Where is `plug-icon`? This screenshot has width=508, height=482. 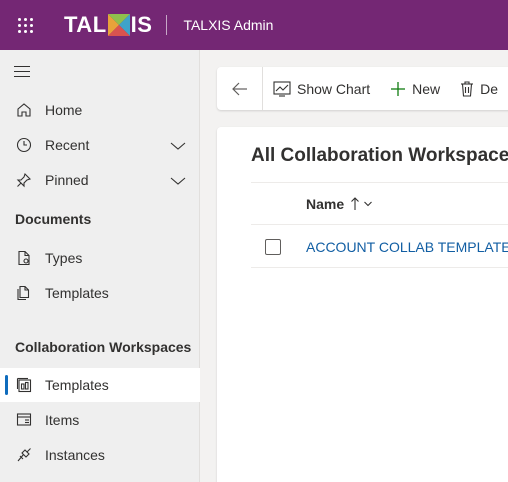 plug-icon is located at coordinates (24, 455).